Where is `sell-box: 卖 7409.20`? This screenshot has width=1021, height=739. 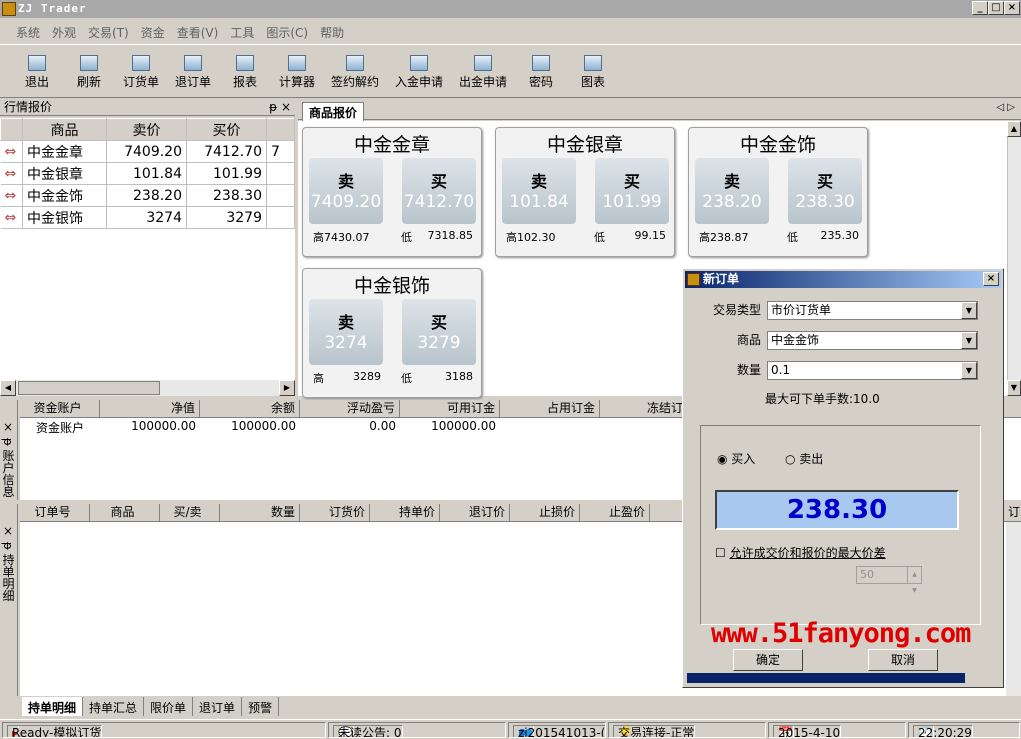 sell-box: 卖 7409.20 is located at coordinates (346, 191).